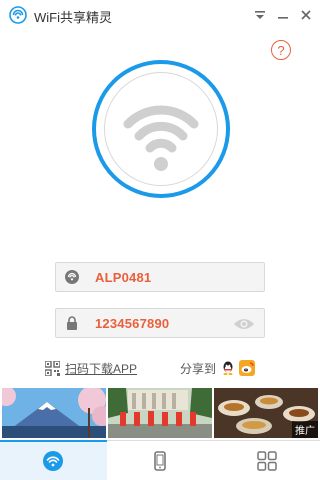 Image resolution: width=320 pixels, height=480 pixels. Describe the element at coordinates (161, 138) in the screenshot. I see `wifi-large-icon` at that location.